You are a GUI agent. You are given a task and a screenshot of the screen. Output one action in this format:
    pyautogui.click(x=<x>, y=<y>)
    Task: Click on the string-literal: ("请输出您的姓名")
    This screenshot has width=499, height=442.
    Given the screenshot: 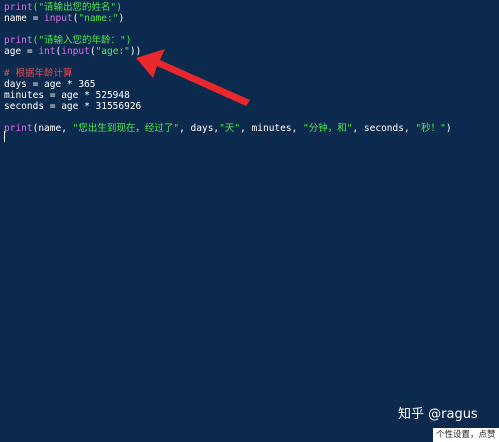 What is the action you would take?
    pyautogui.click(x=77, y=7)
    